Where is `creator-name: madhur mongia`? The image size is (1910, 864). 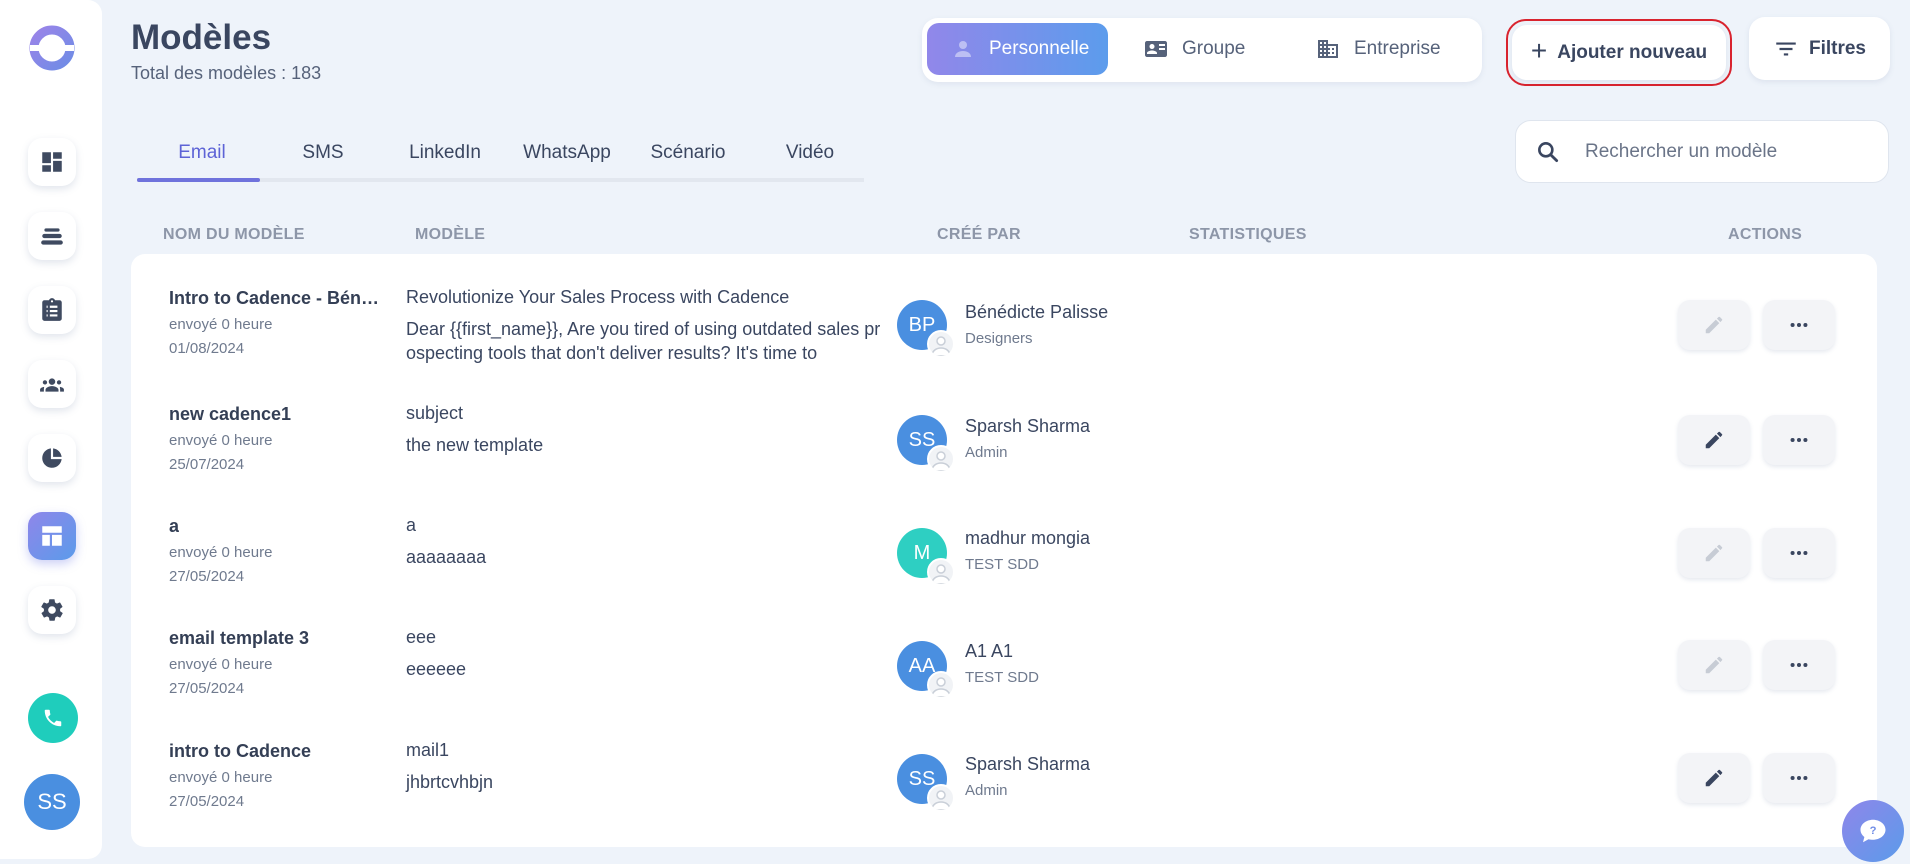 creator-name: madhur mongia is located at coordinates (1028, 538).